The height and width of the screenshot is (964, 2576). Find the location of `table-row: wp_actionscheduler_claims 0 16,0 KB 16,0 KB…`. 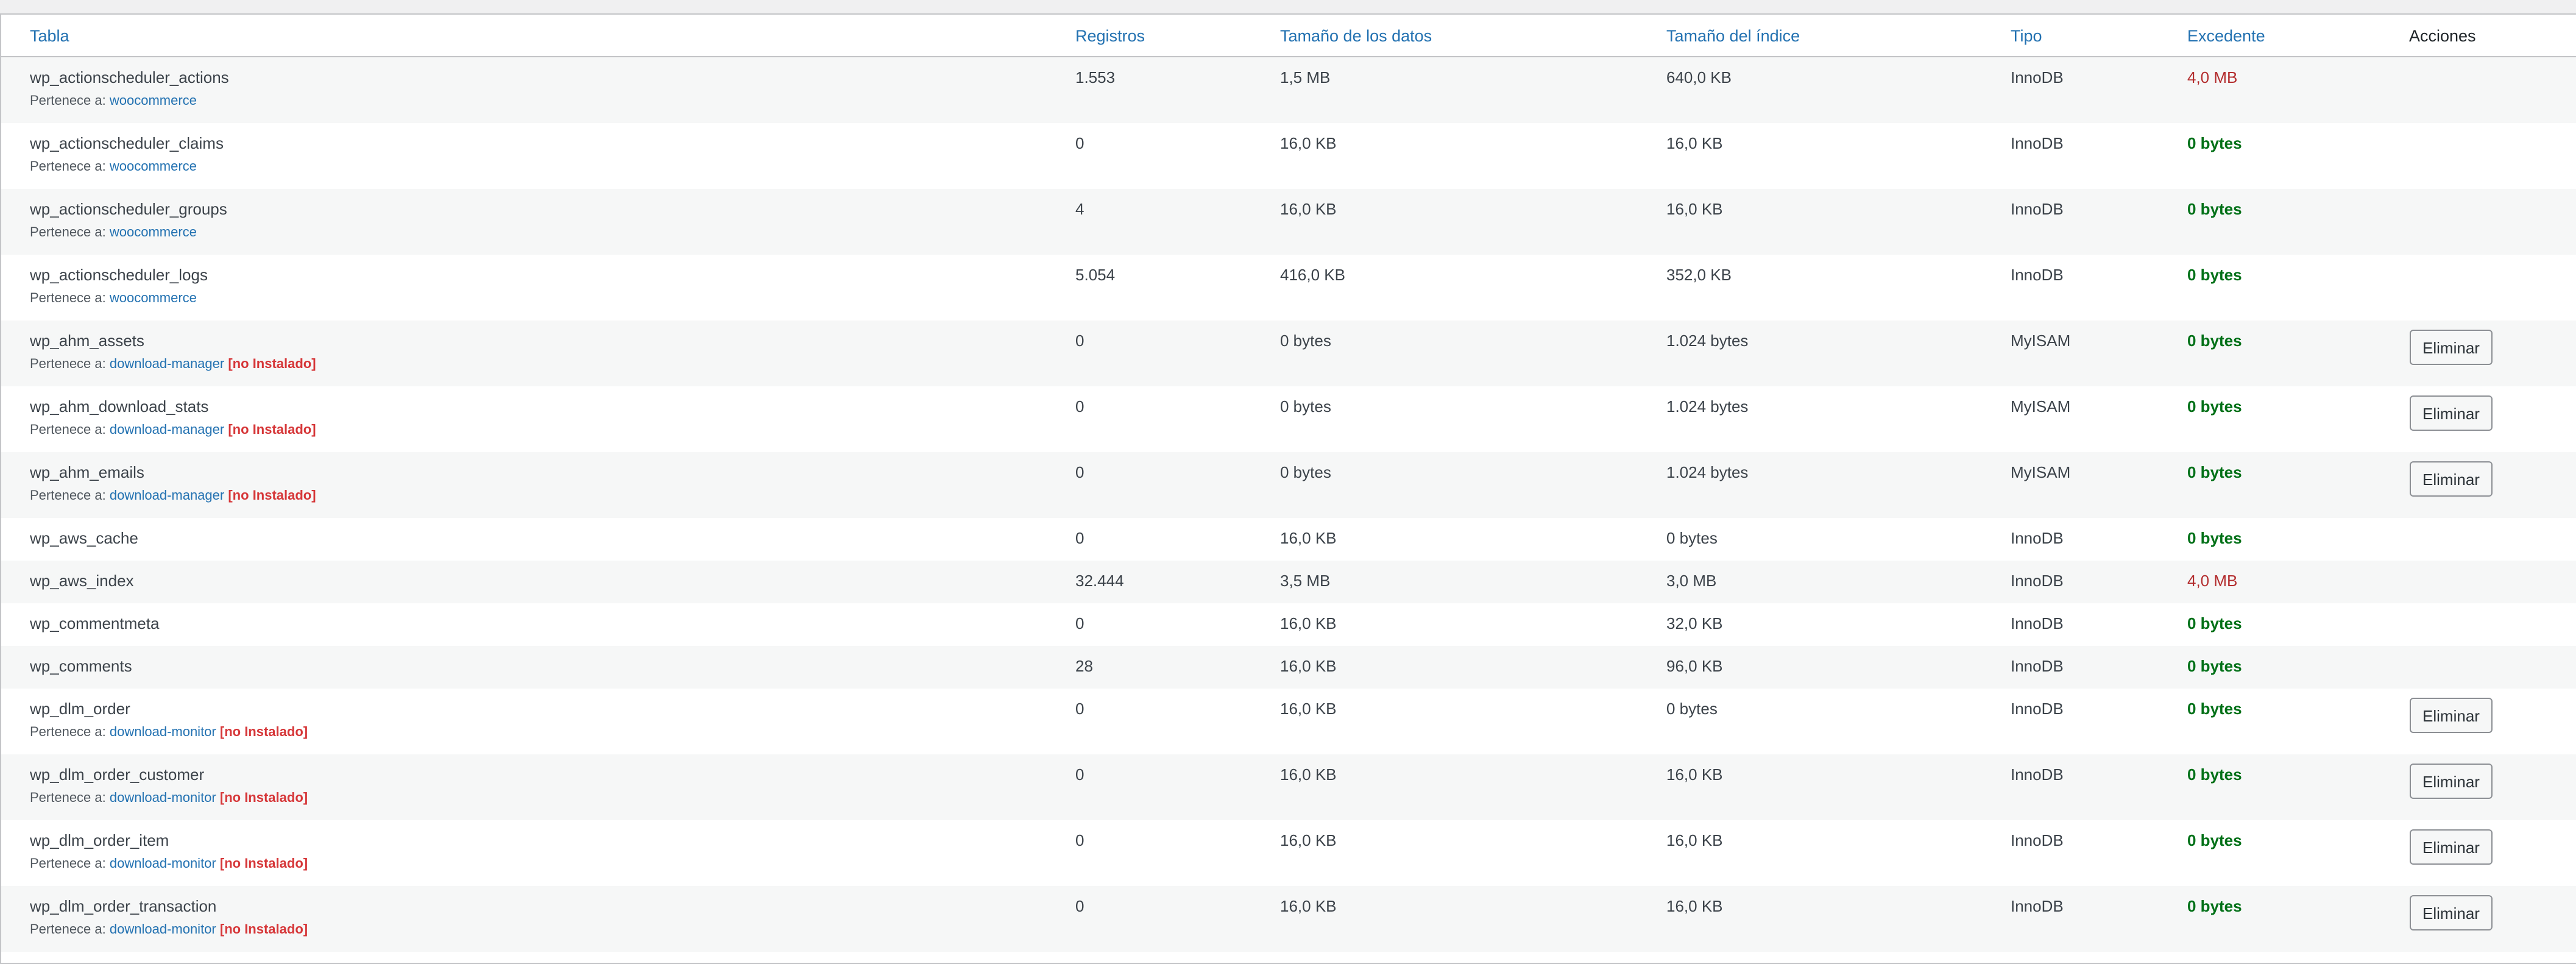

table-row: wp_actionscheduler_claims 0 16,0 KB 16,0 KB… is located at coordinates (1288, 156).